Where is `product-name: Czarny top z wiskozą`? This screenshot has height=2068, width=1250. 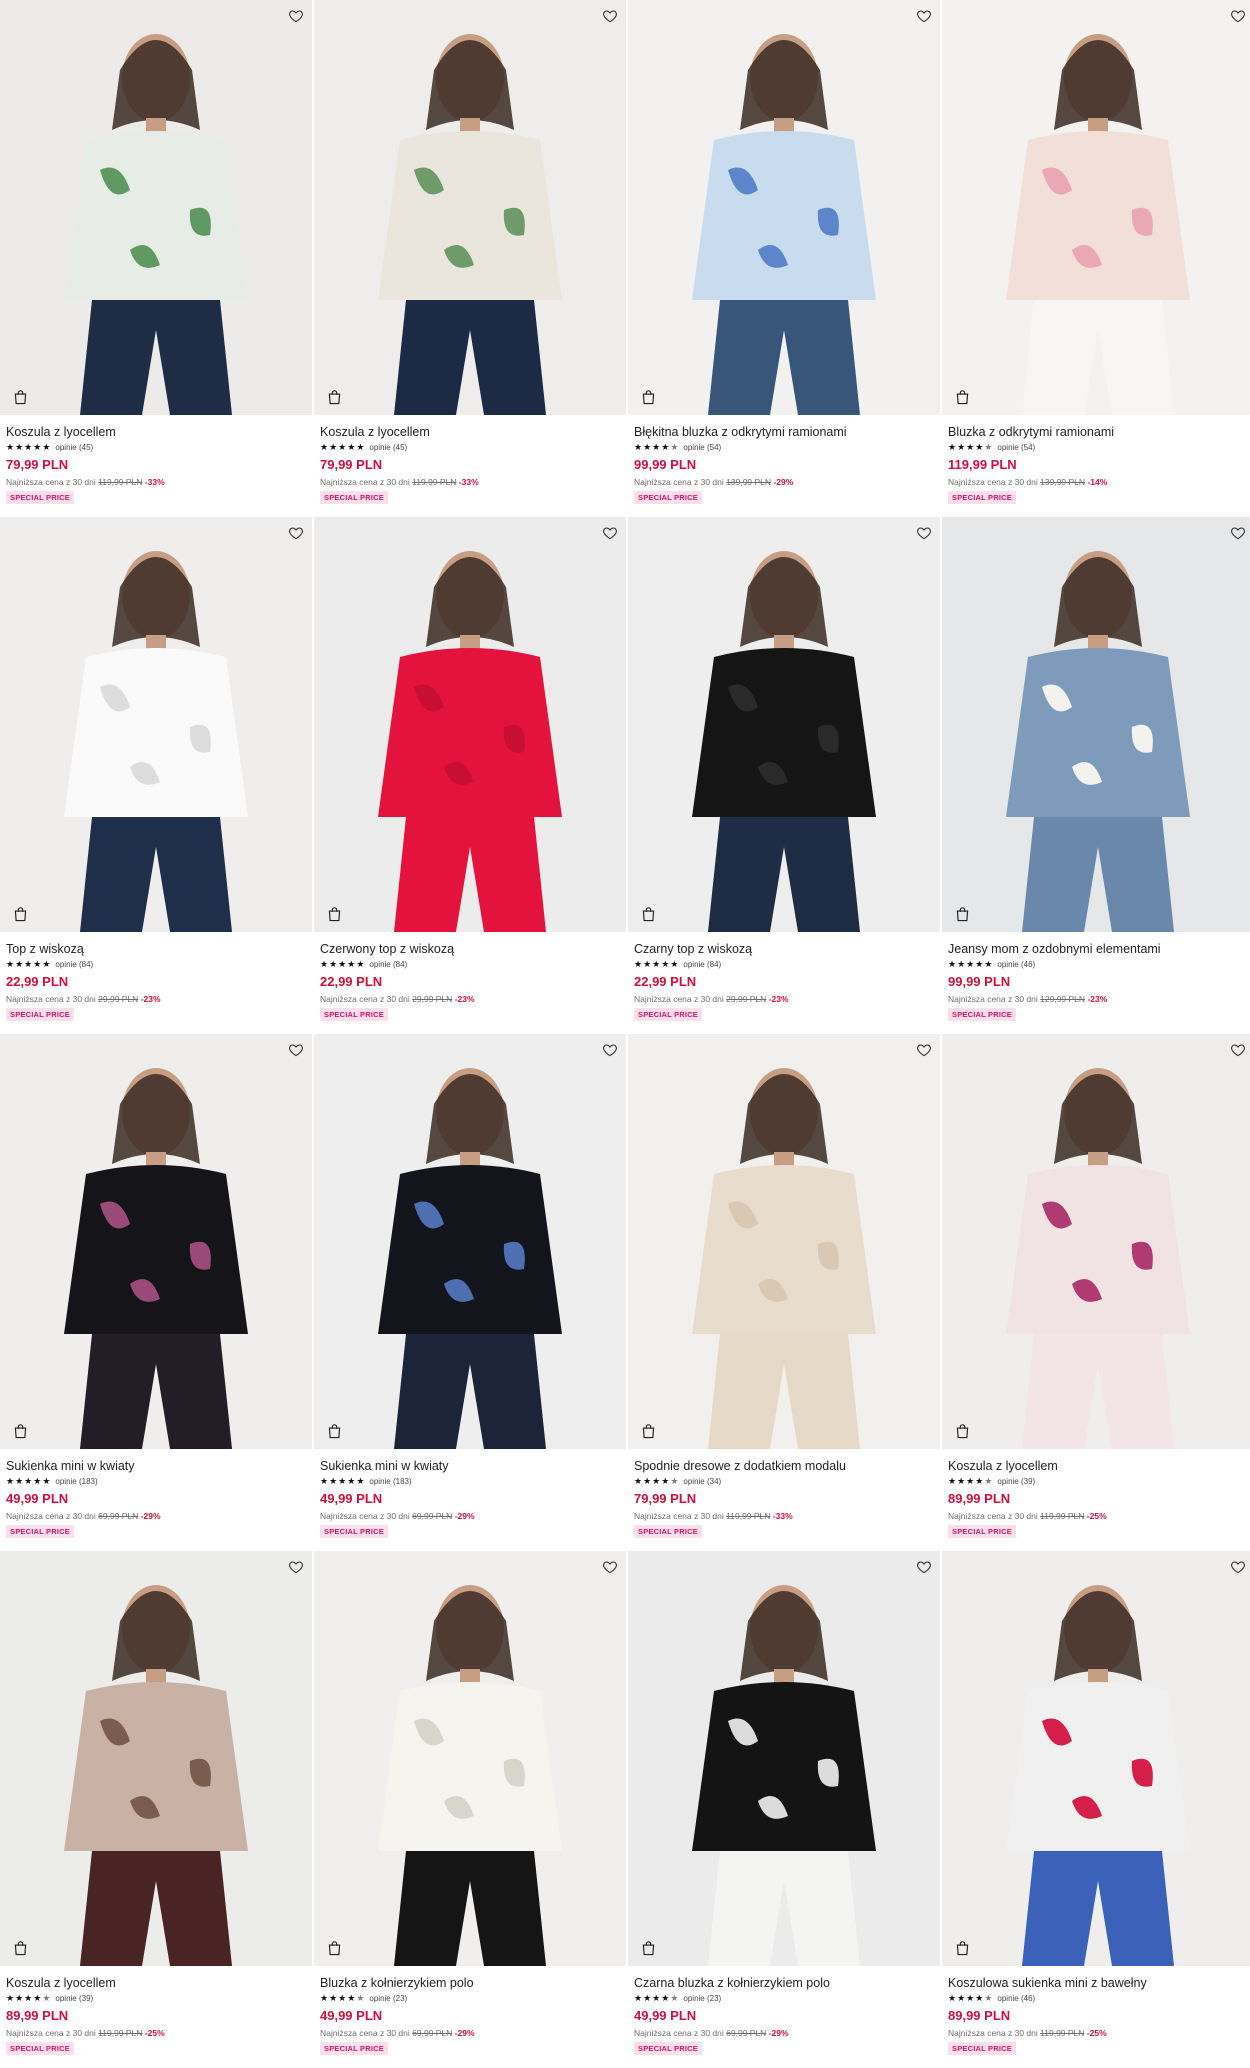 product-name: Czarny top z wiskozą is located at coordinates (784, 949).